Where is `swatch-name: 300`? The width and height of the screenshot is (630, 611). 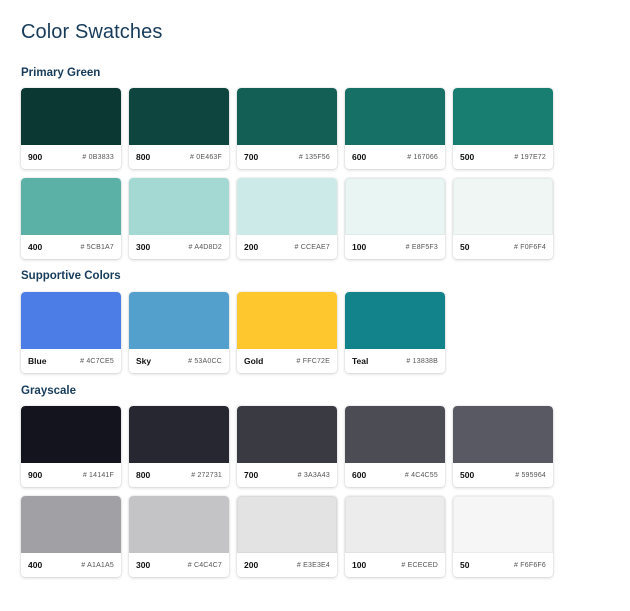
swatch-name: 300 is located at coordinates (143, 247).